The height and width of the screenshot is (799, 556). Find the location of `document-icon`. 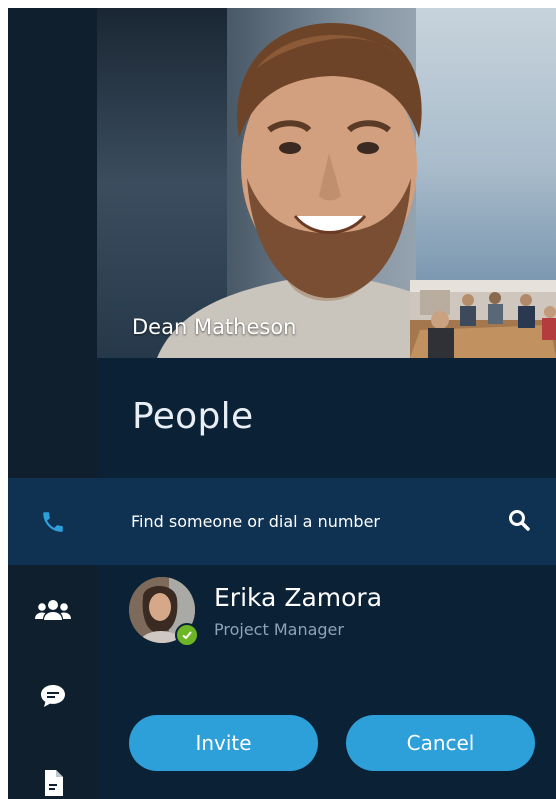

document-icon is located at coordinates (53, 782).